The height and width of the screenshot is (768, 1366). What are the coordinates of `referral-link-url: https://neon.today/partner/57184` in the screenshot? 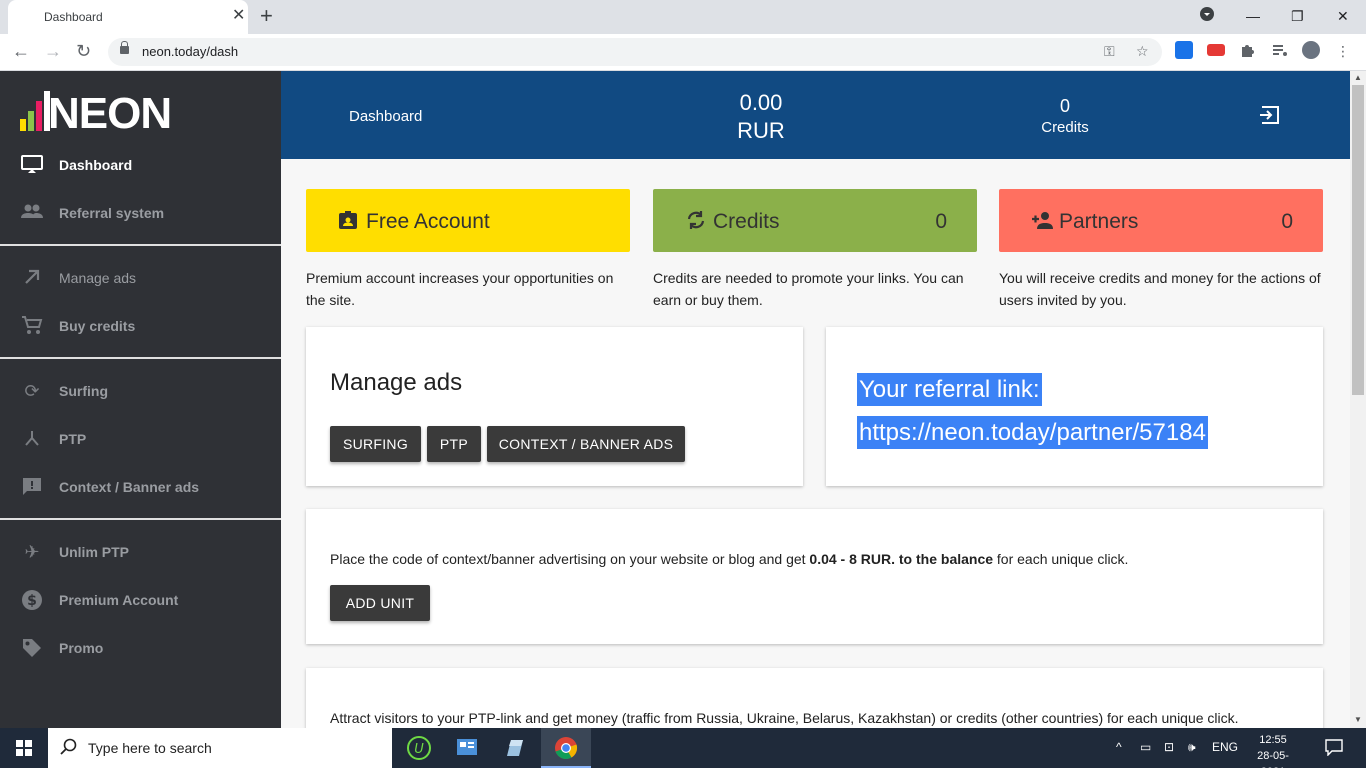 It's located at (1032, 432).